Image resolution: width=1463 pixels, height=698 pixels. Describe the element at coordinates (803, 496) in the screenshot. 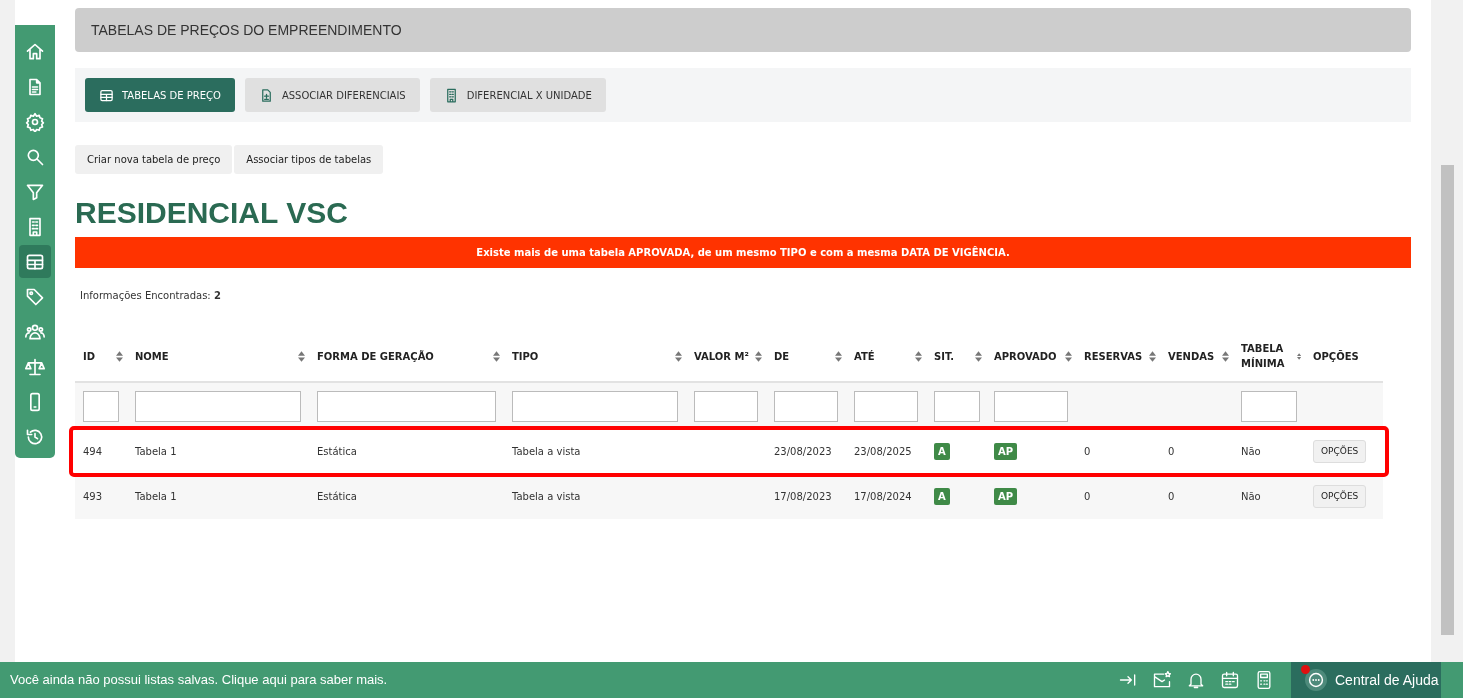

I see `table-cell: 17/08/2023` at that location.